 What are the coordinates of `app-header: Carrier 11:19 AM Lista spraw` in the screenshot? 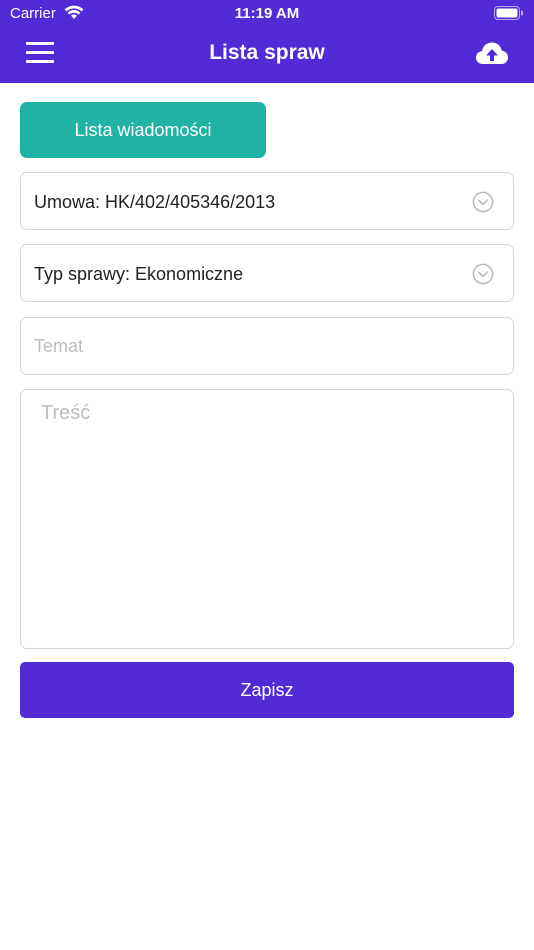 It's located at (267, 41).